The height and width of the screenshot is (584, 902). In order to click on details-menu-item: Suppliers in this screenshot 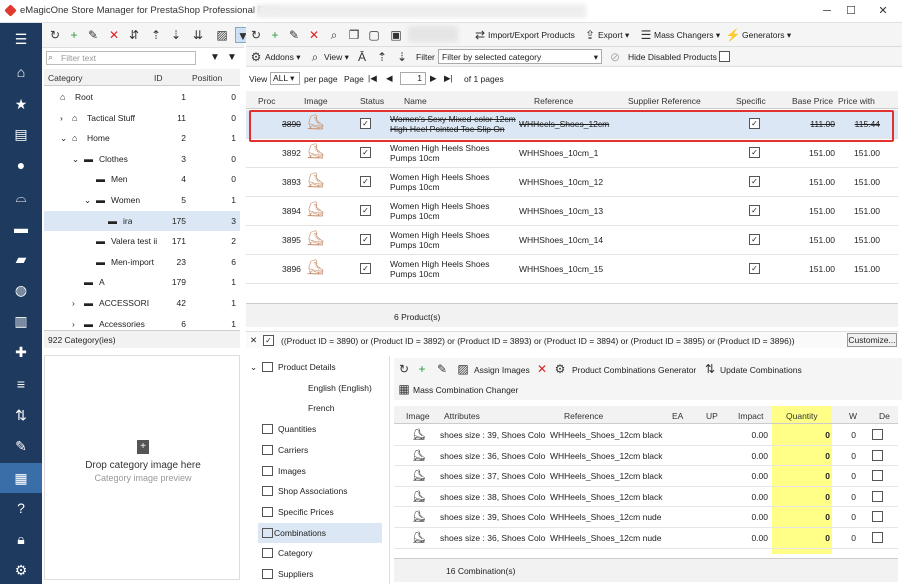, I will do `click(322, 574)`.